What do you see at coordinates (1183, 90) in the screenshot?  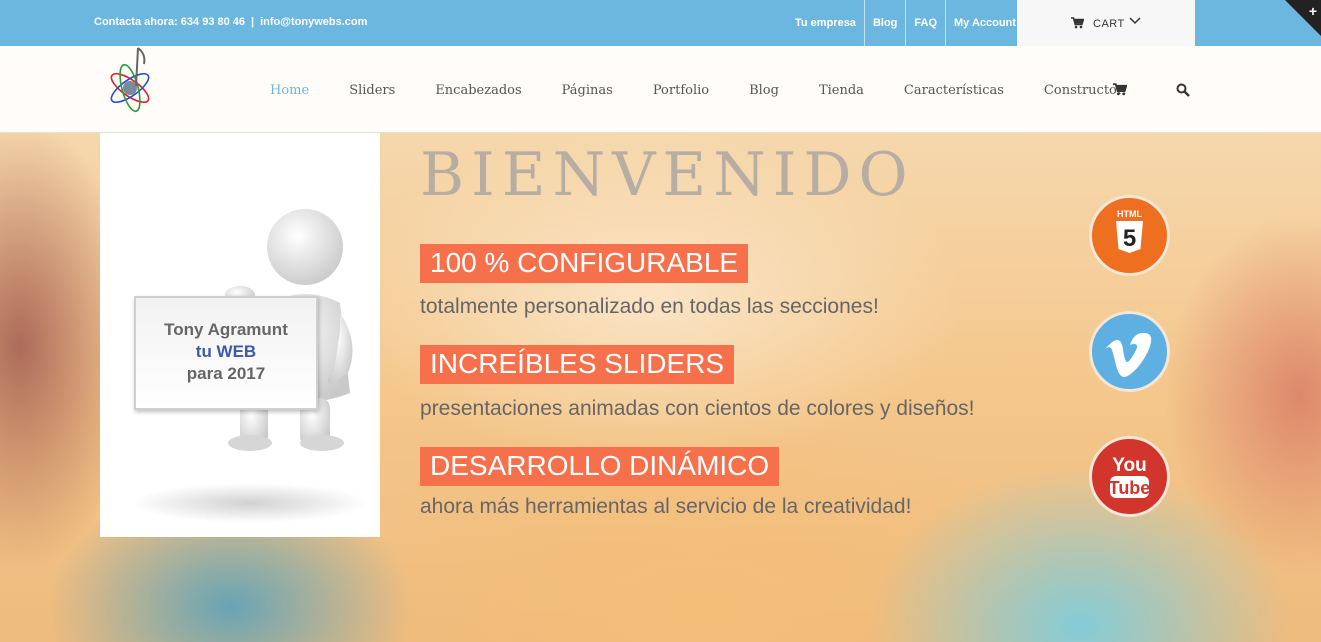 I see `search-icon` at bounding box center [1183, 90].